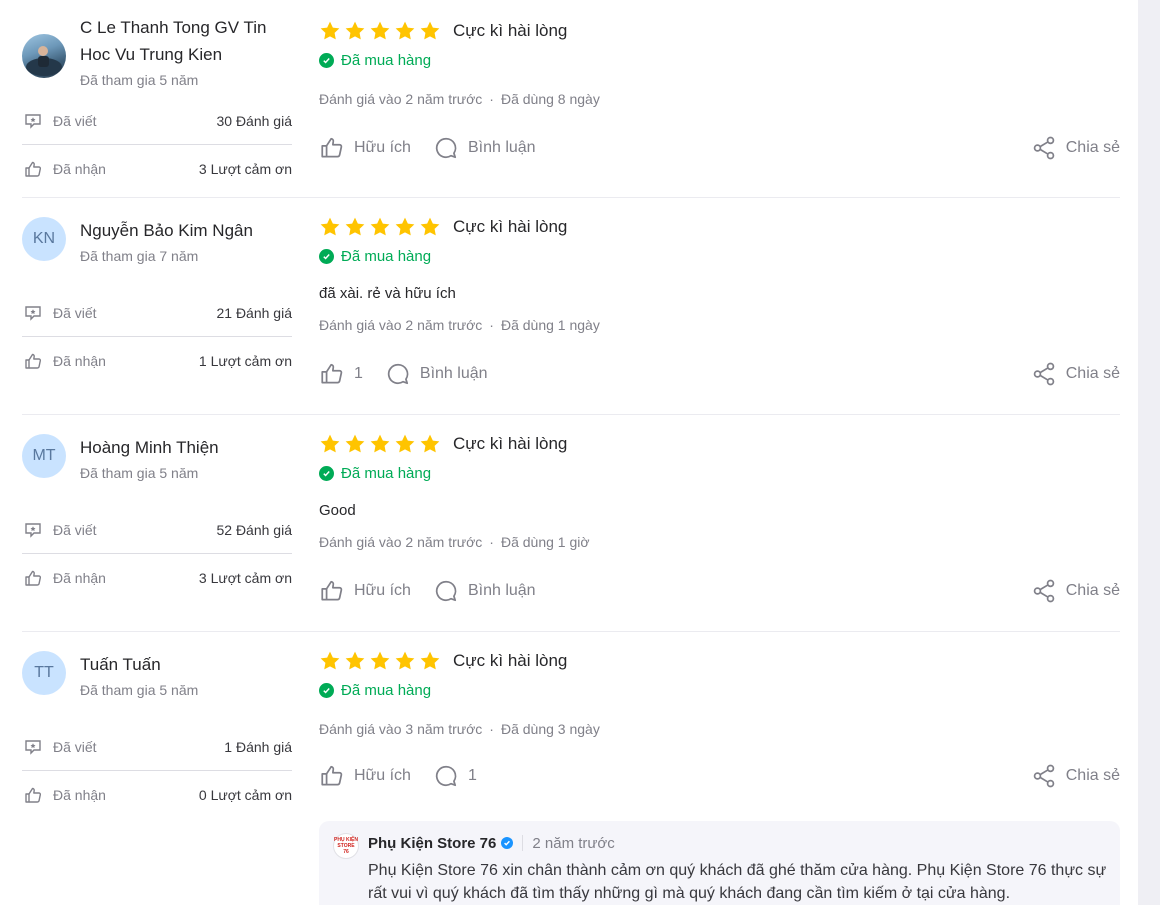  What do you see at coordinates (523, 843) in the screenshot?
I see `reply-divider` at bounding box center [523, 843].